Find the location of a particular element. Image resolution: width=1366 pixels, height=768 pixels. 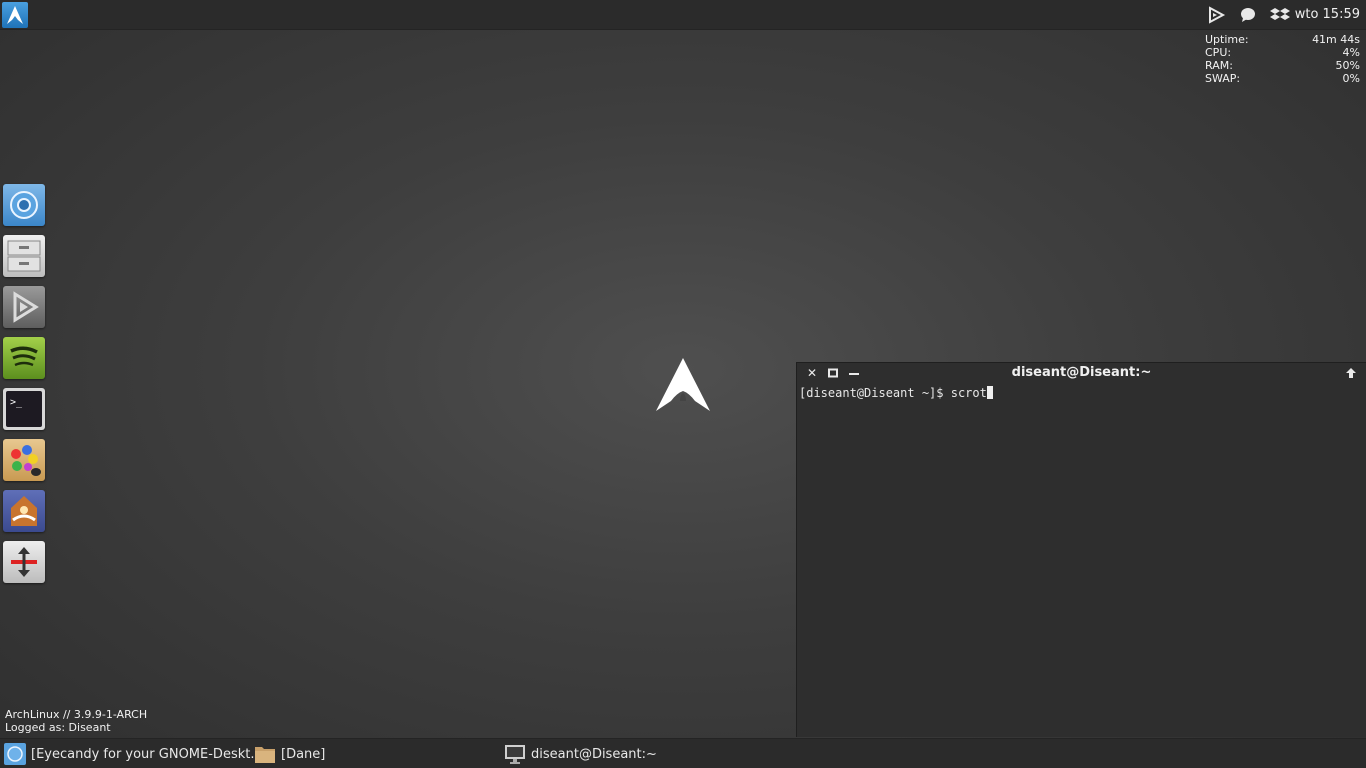

os-version: ArchLinux // 3.9.9-1-ARCH is located at coordinates (76, 714).